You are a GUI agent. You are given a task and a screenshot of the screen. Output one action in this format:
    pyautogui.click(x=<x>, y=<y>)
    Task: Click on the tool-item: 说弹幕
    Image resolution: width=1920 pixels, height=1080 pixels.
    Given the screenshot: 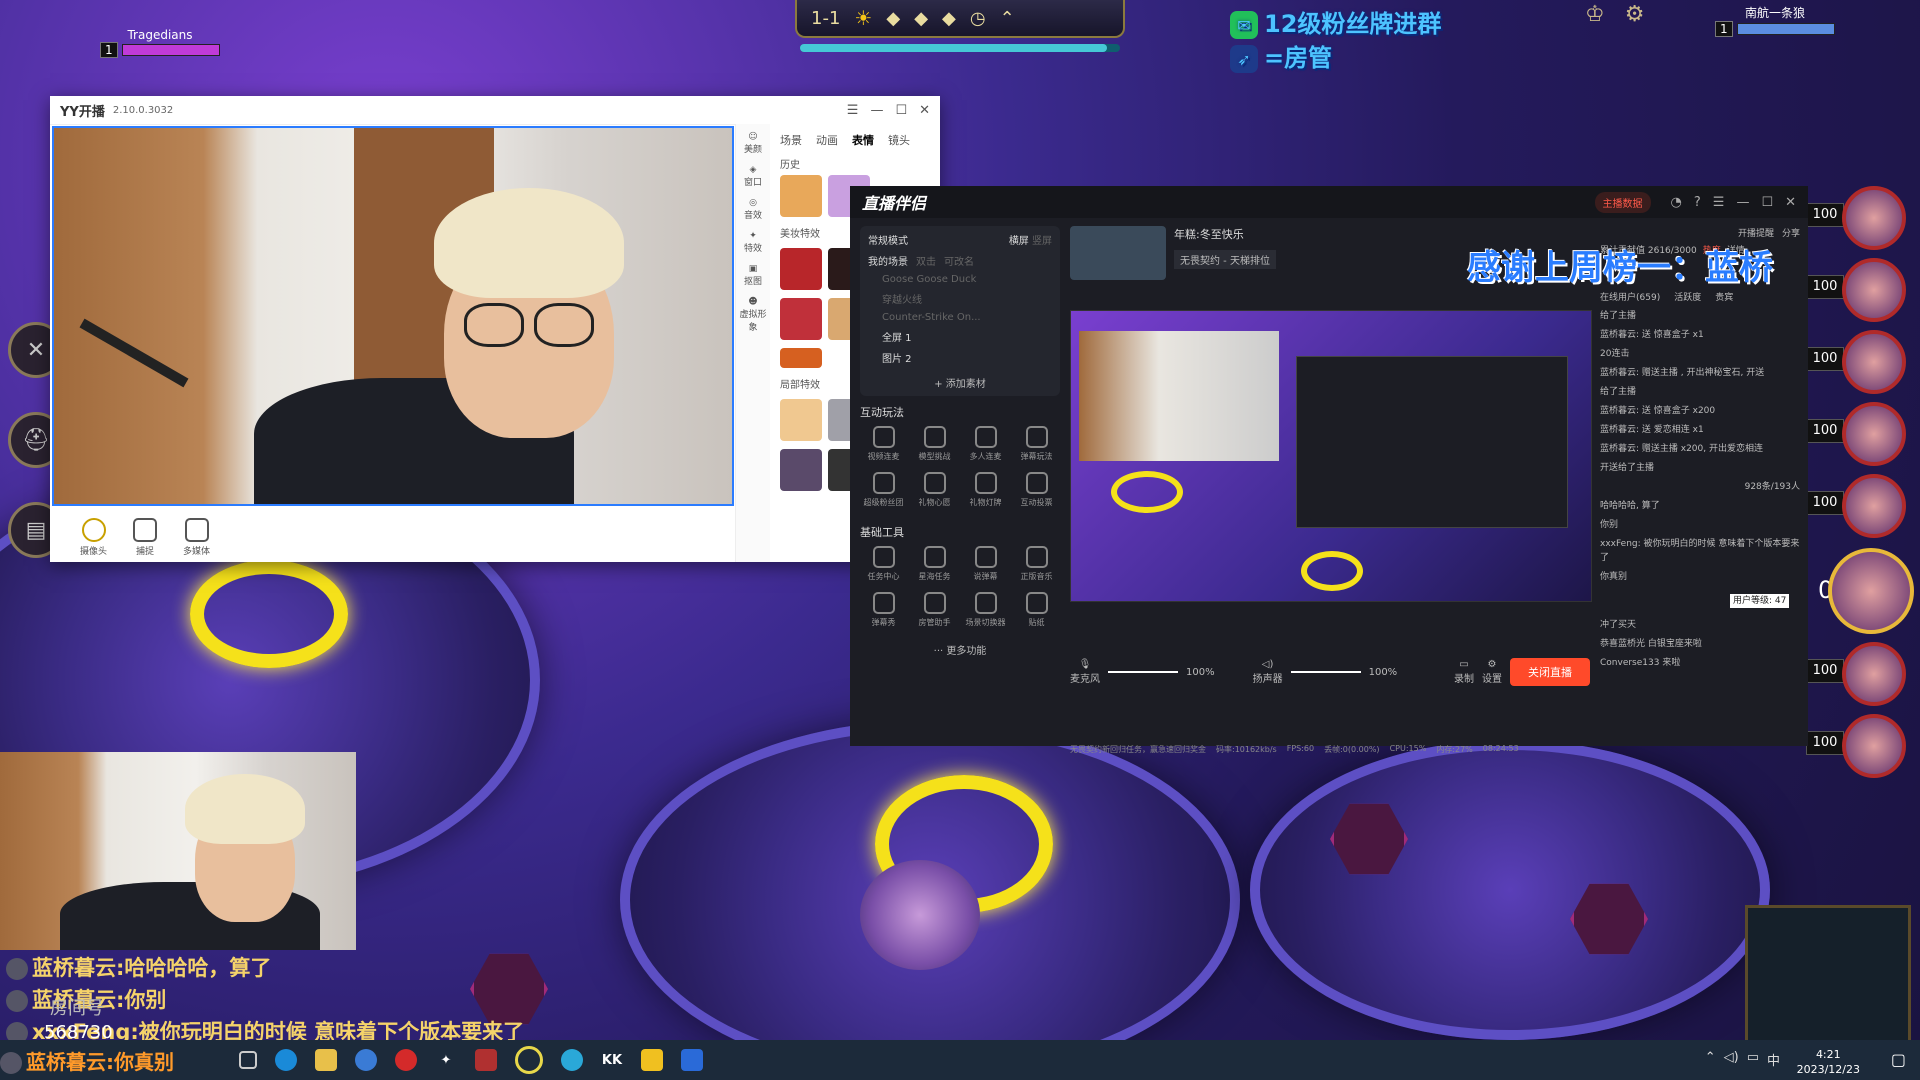 What is the action you would take?
    pyautogui.click(x=985, y=564)
    